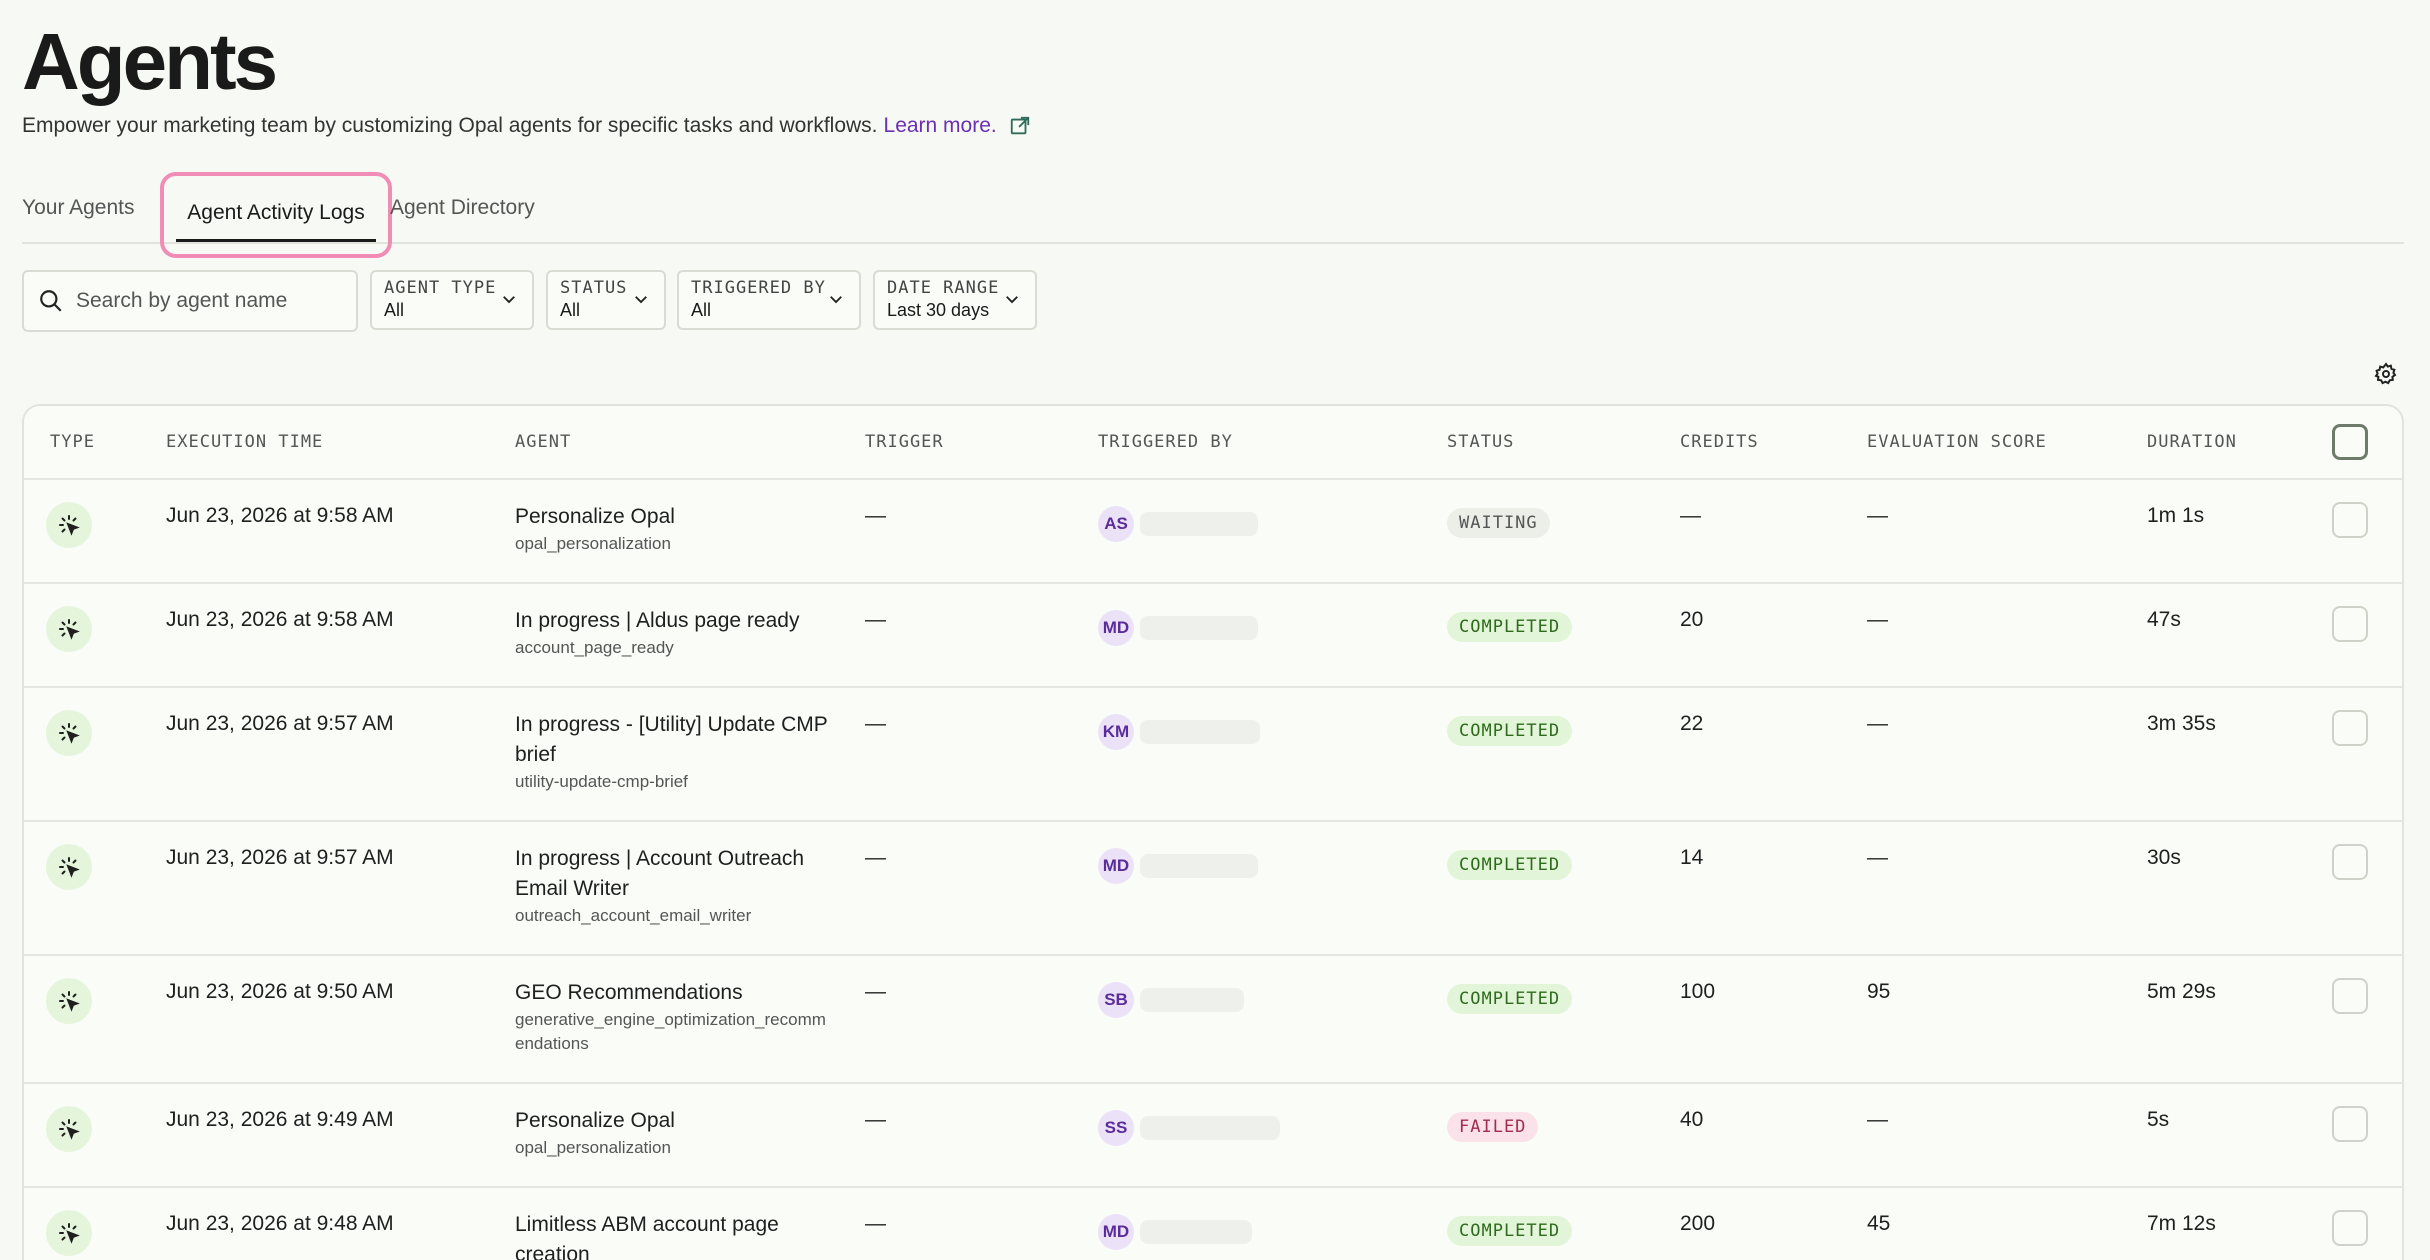 This screenshot has height=1260, width=2430. What do you see at coordinates (1879, 1223) in the screenshot?
I see `evaluation-score-value: 45` at bounding box center [1879, 1223].